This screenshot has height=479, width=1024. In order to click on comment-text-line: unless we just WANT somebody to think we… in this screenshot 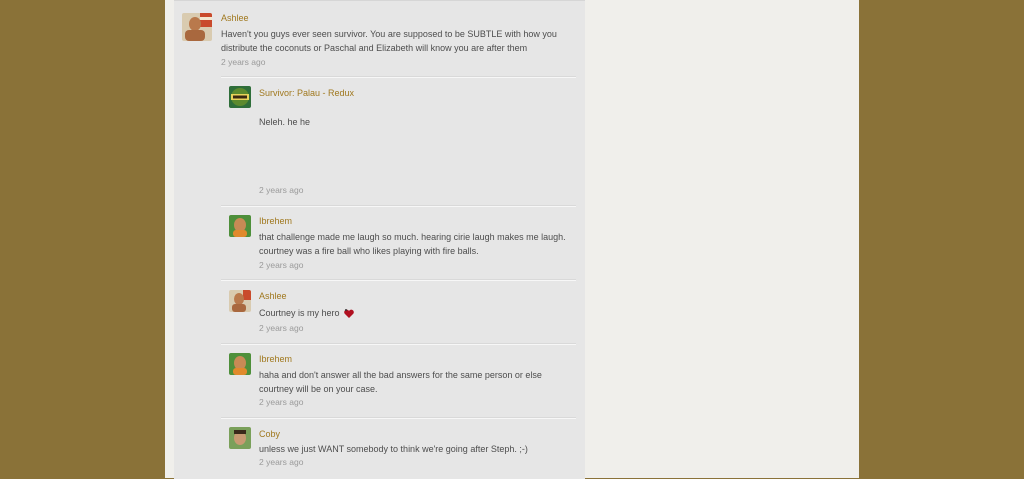, I will do `click(393, 449)`.